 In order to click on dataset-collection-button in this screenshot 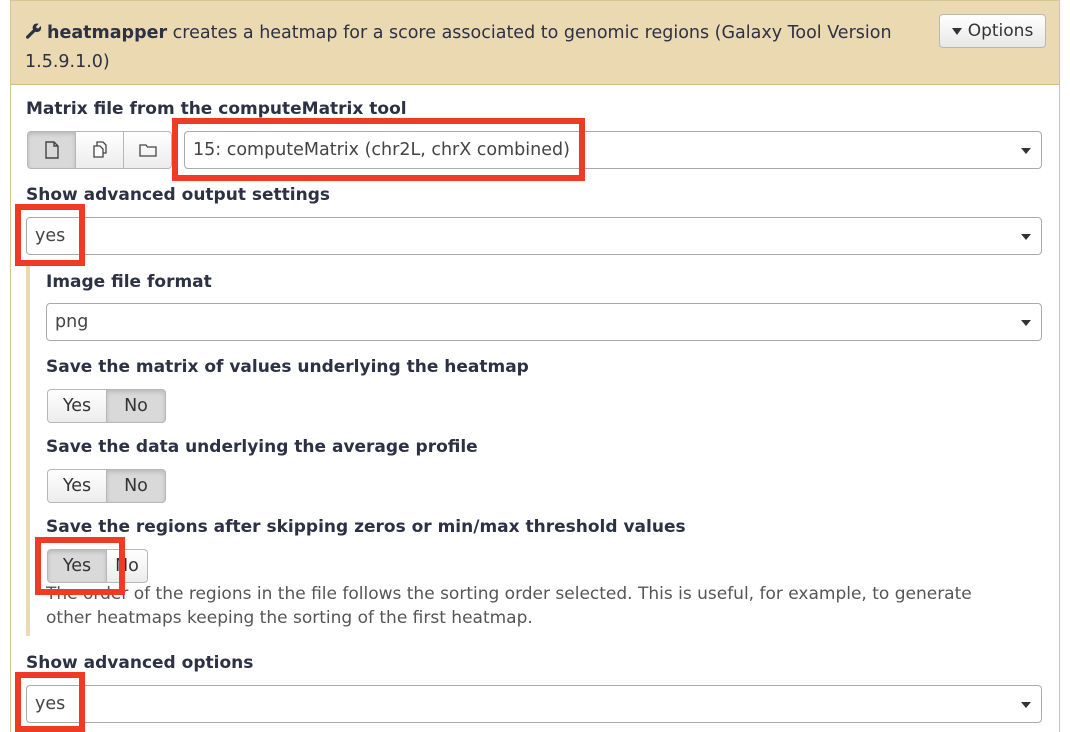, I will do `click(147, 150)`.